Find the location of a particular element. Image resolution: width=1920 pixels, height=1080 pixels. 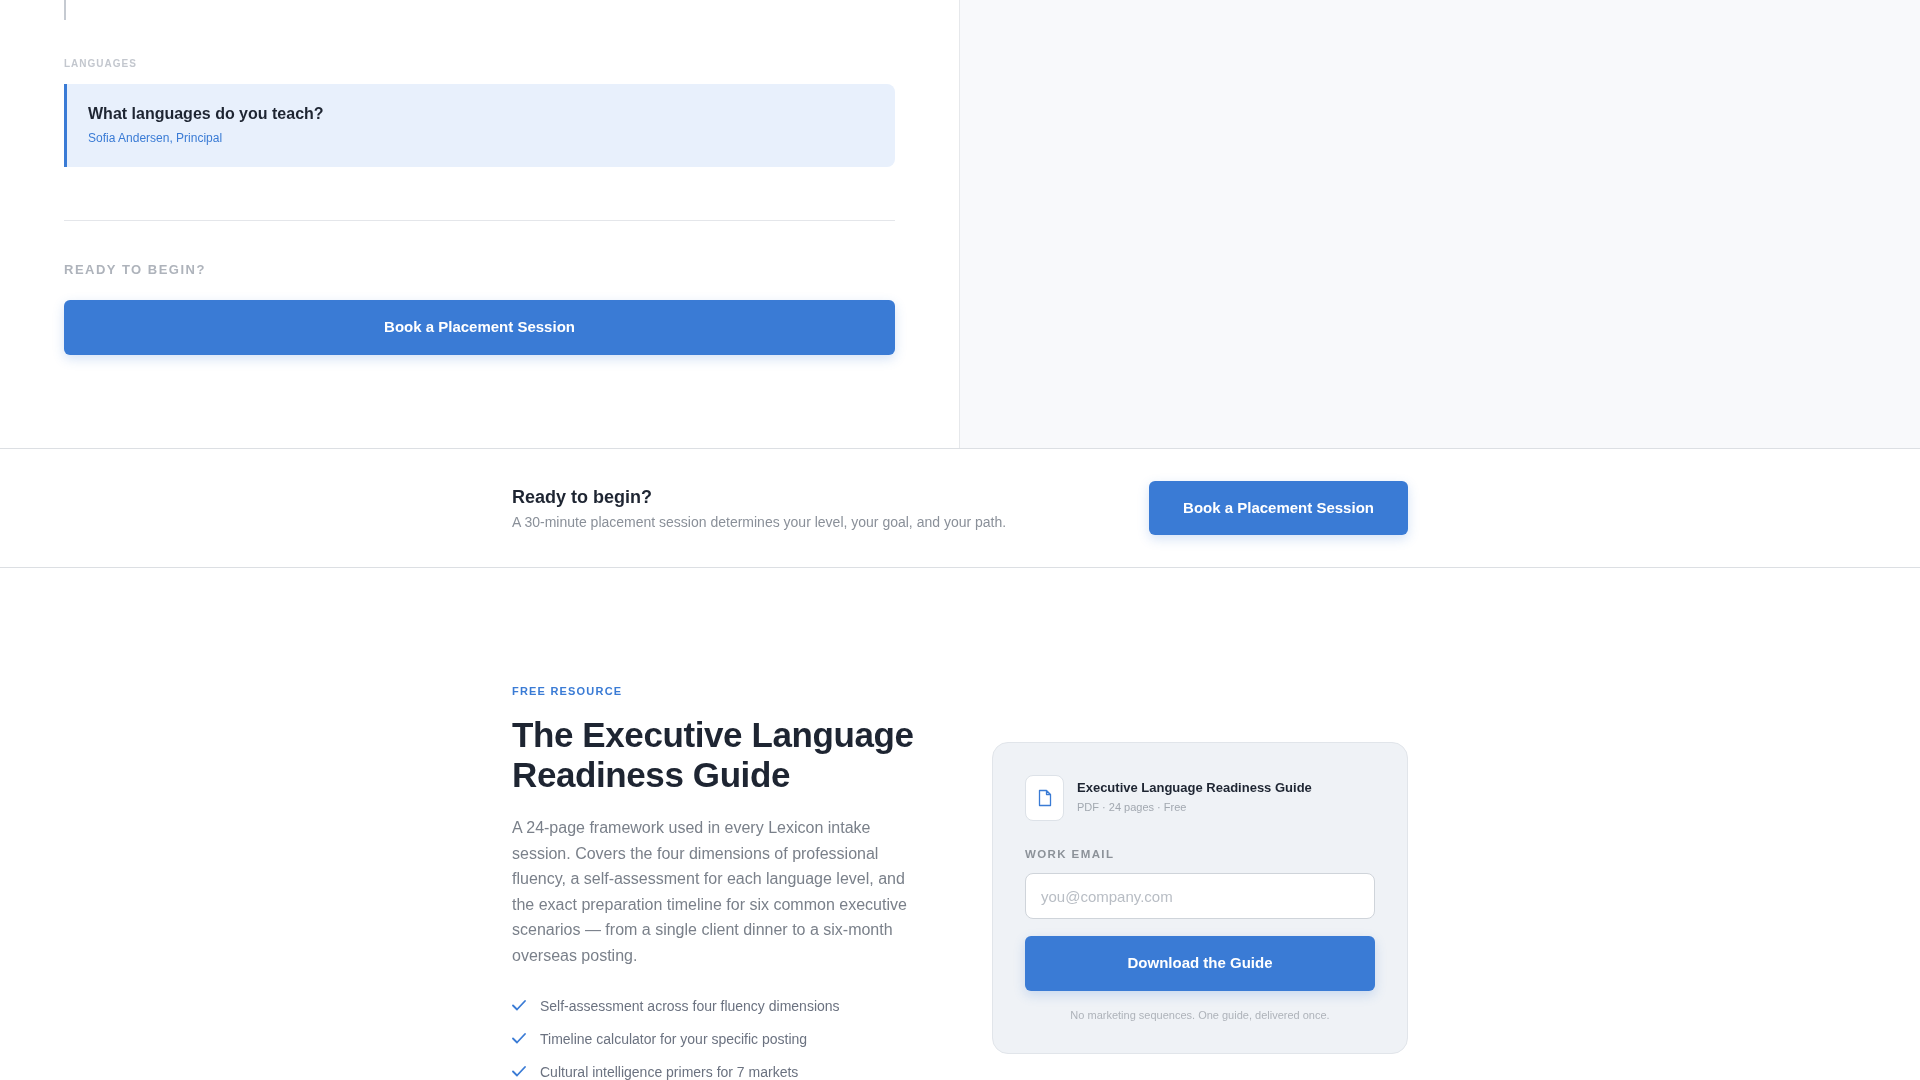

download-button: Download the Guide is located at coordinates (1200, 963).